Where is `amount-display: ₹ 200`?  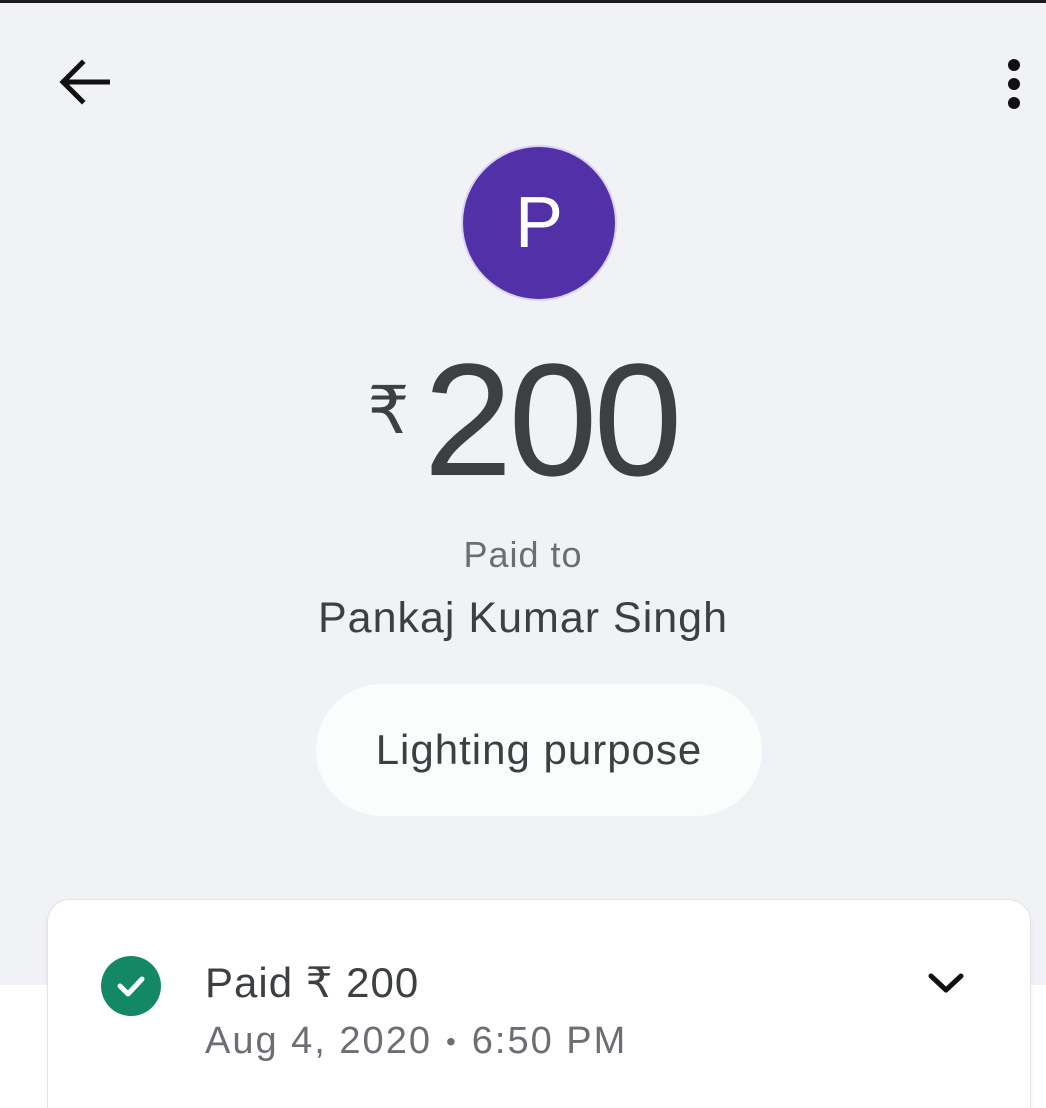 amount-display: ₹ 200 is located at coordinates (523, 420).